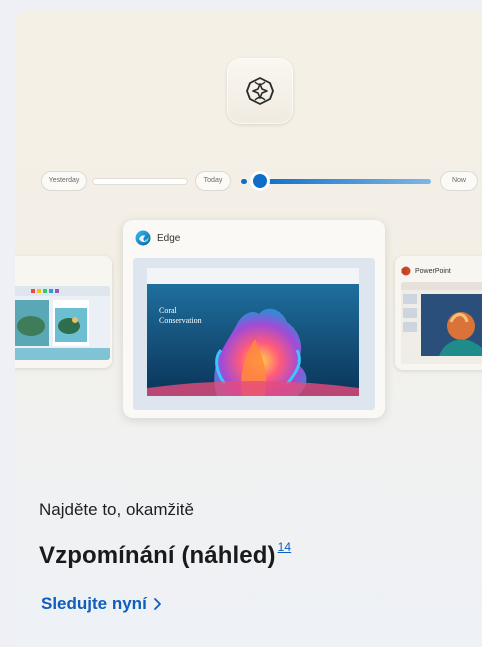 This screenshot has width=482, height=647. I want to click on paint-screen, so click(62, 323).